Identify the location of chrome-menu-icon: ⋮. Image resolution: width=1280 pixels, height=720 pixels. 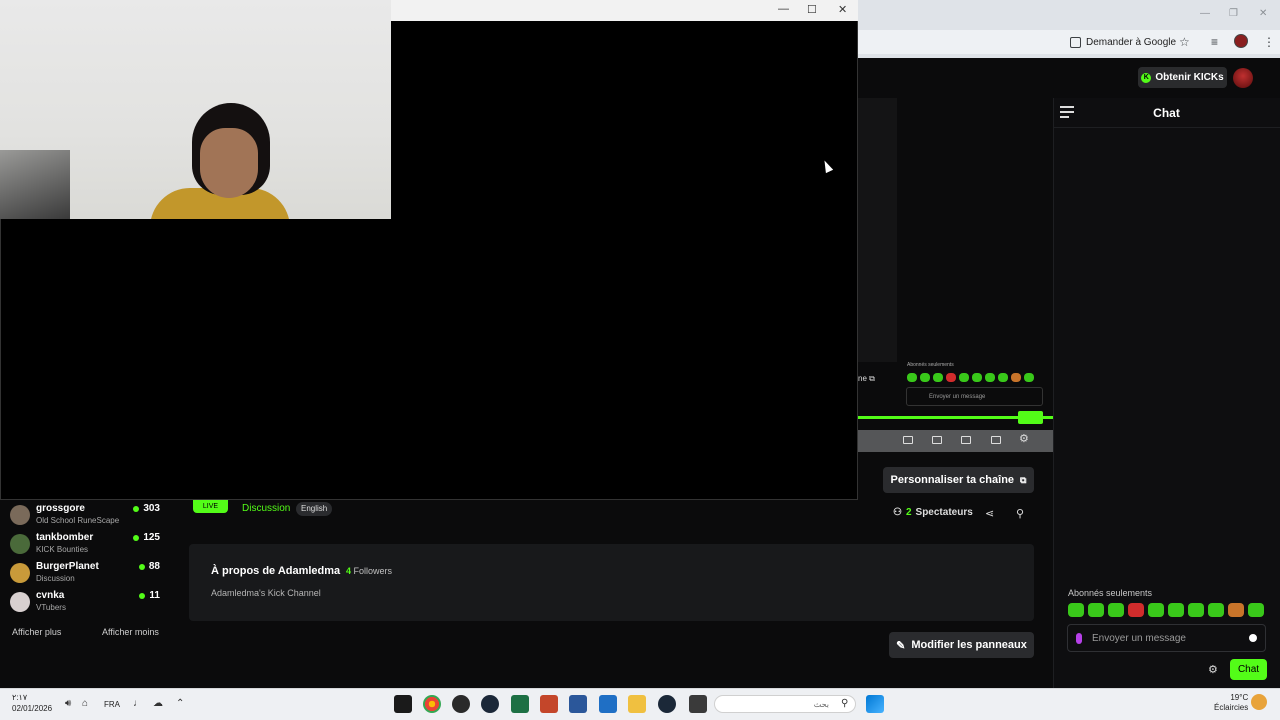
(1269, 42).